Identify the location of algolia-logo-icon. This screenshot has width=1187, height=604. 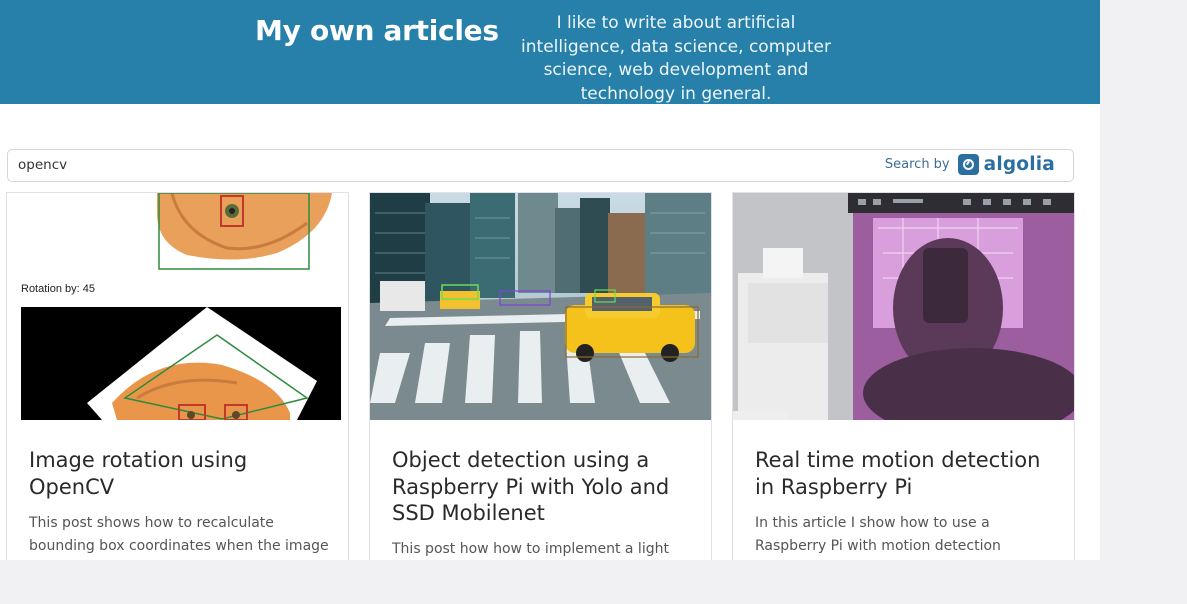
(968, 164).